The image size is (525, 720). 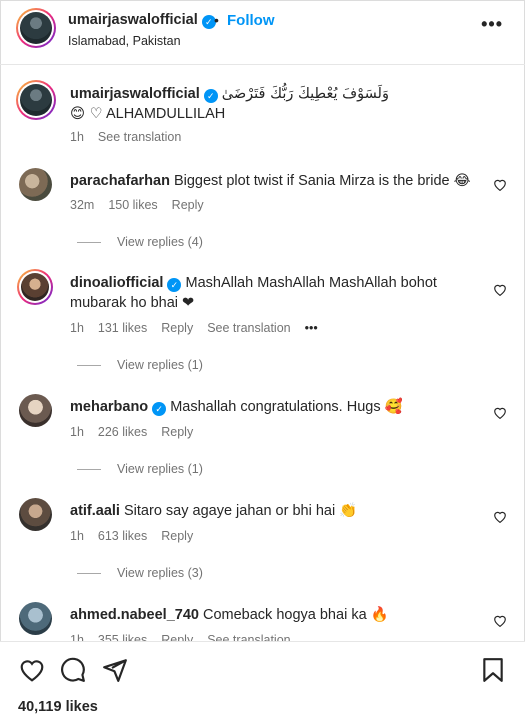 I want to click on comment-meta: 1h 131 likes Reply See translation •••, so click(x=194, y=328).